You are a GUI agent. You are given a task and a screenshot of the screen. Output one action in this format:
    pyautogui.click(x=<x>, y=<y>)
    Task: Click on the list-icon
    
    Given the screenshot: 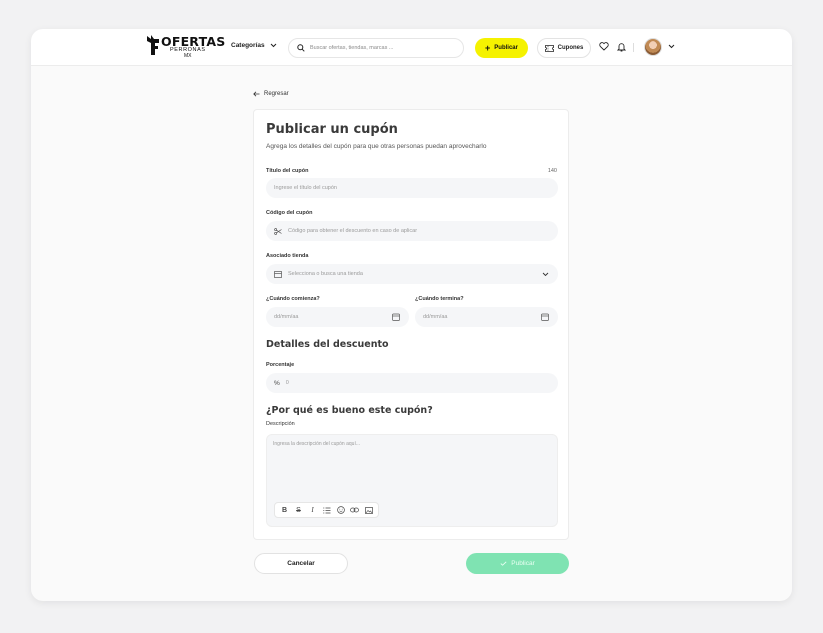 What is the action you would take?
    pyautogui.click(x=326, y=510)
    